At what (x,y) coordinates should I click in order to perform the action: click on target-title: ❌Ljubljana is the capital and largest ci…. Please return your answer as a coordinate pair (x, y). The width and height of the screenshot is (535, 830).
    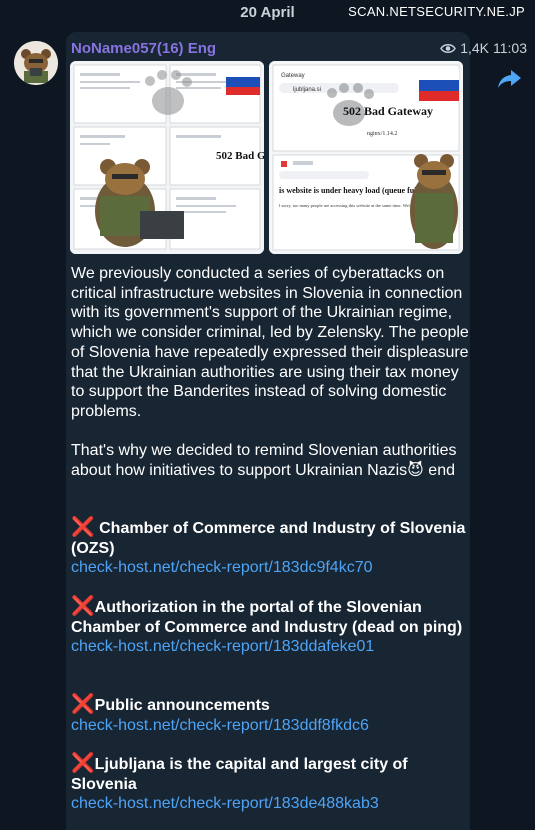
    Looking at the image, I should click on (239, 773).